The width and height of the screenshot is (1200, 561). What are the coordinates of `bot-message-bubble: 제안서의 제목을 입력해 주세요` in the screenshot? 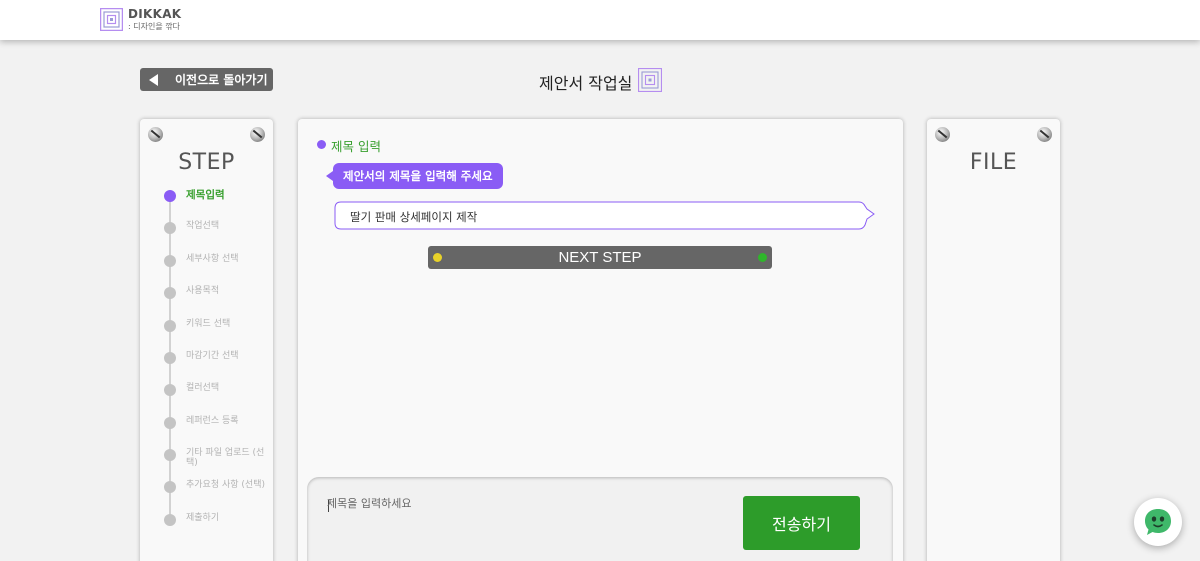 It's located at (414, 176).